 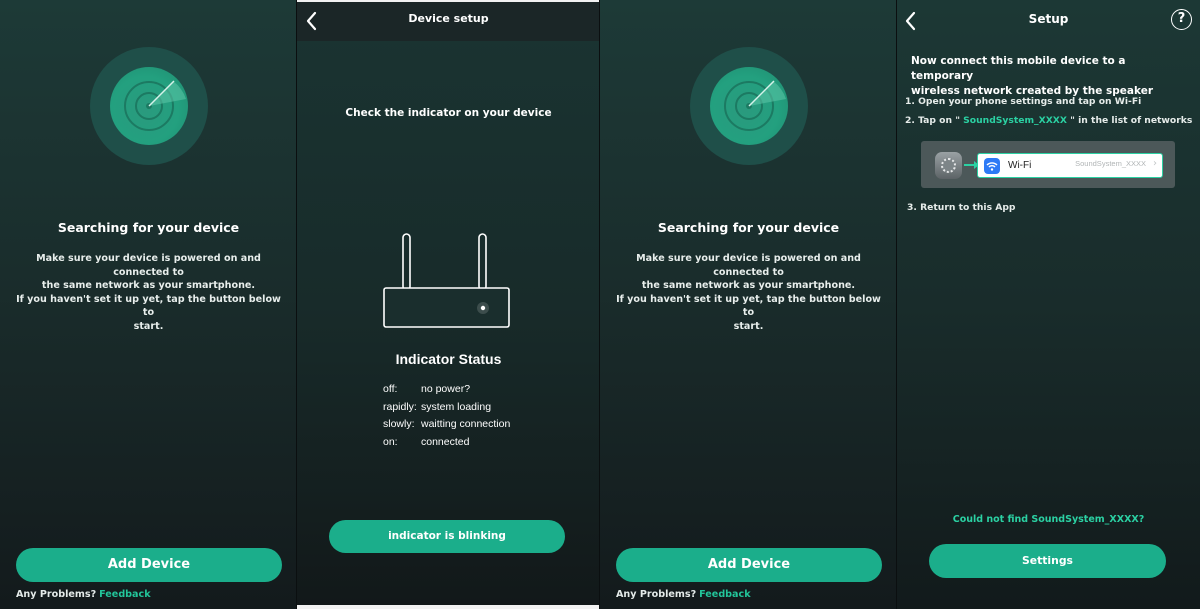 I want to click on settings-button: Settings, so click(x=1047, y=561).